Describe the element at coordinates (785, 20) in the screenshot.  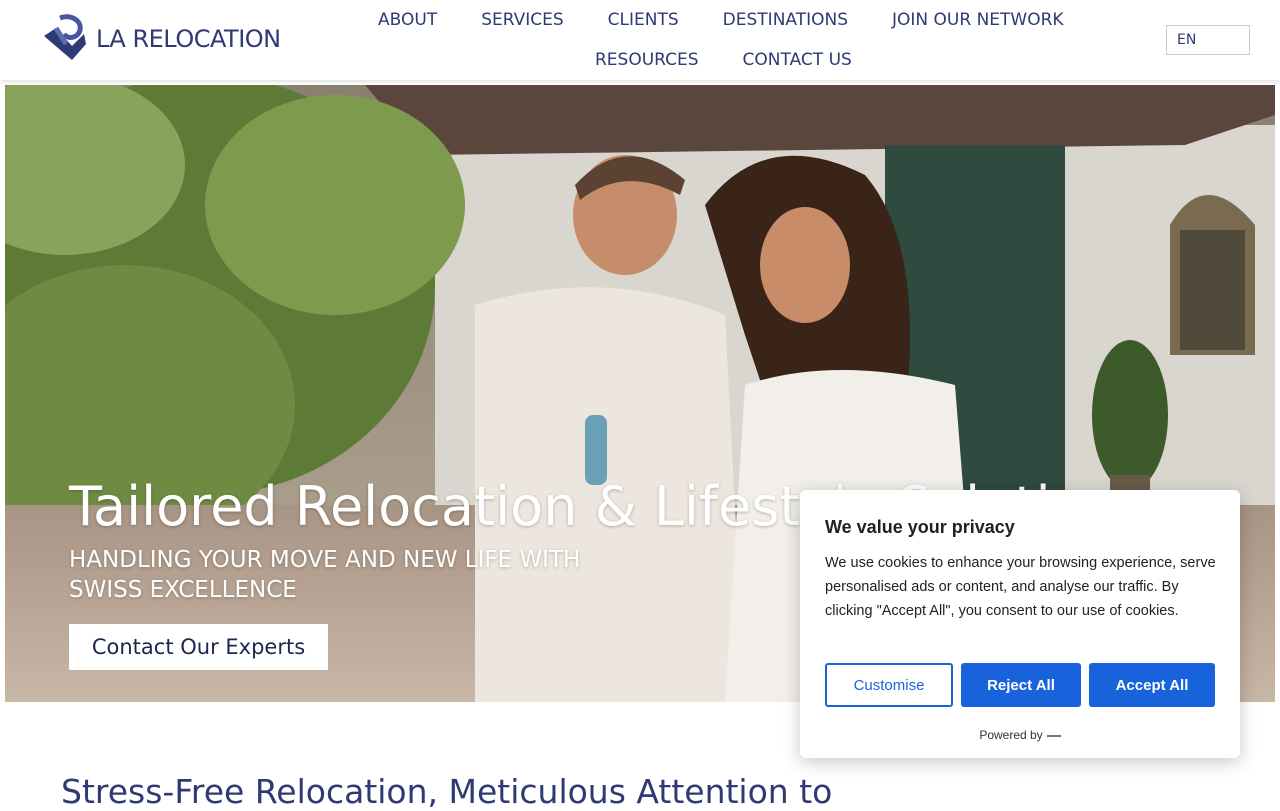
I see `nav-item-destinations: DESTINATIONS` at that location.